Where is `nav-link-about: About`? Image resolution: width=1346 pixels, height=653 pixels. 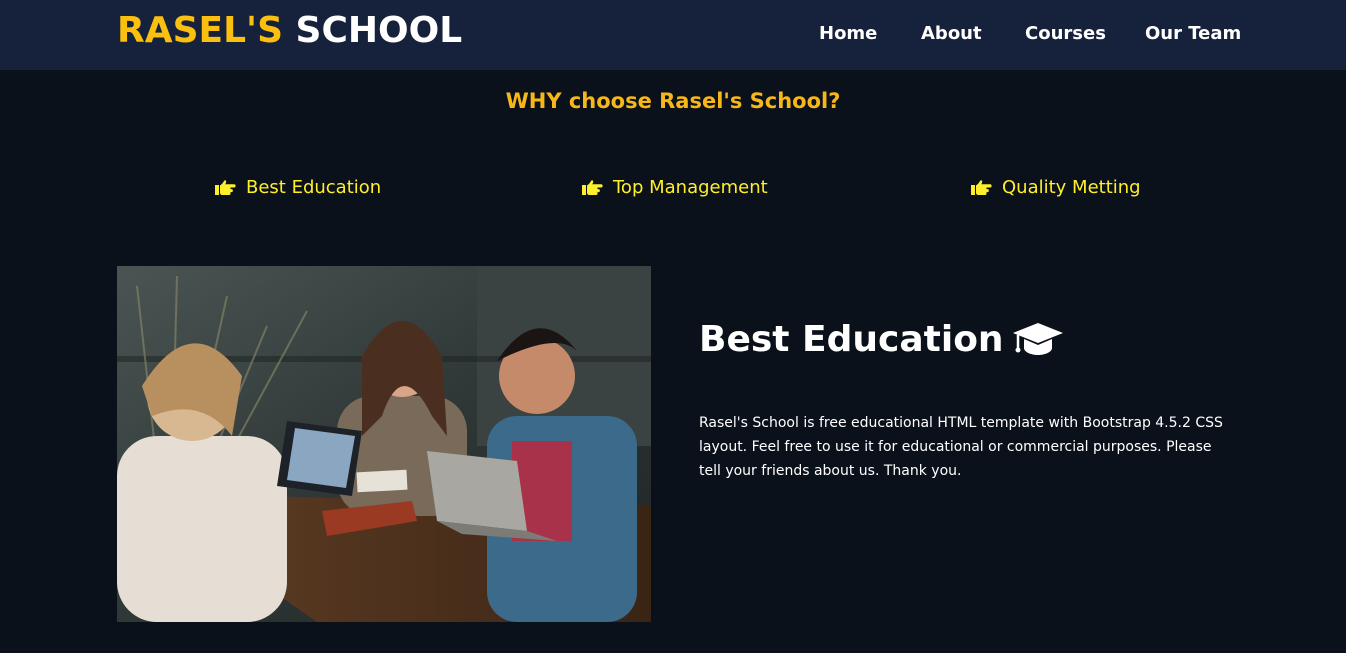 nav-link-about: About is located at coordinates (951, 34).